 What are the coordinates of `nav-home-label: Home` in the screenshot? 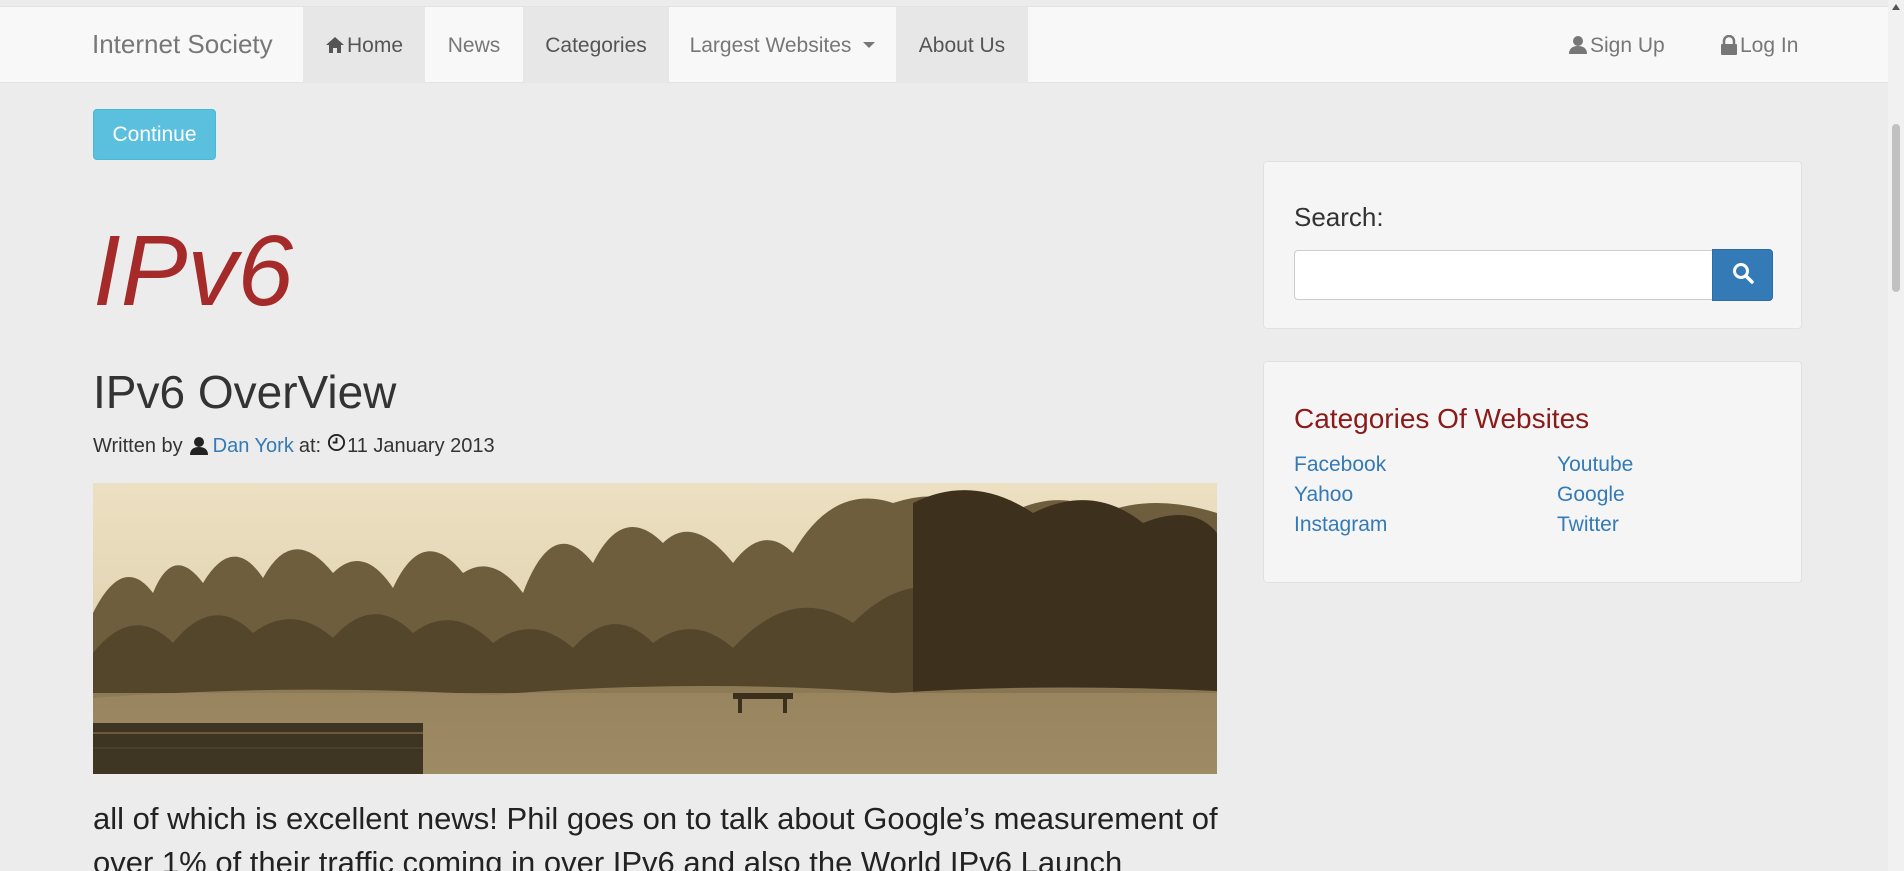 It's located at (375, 45).